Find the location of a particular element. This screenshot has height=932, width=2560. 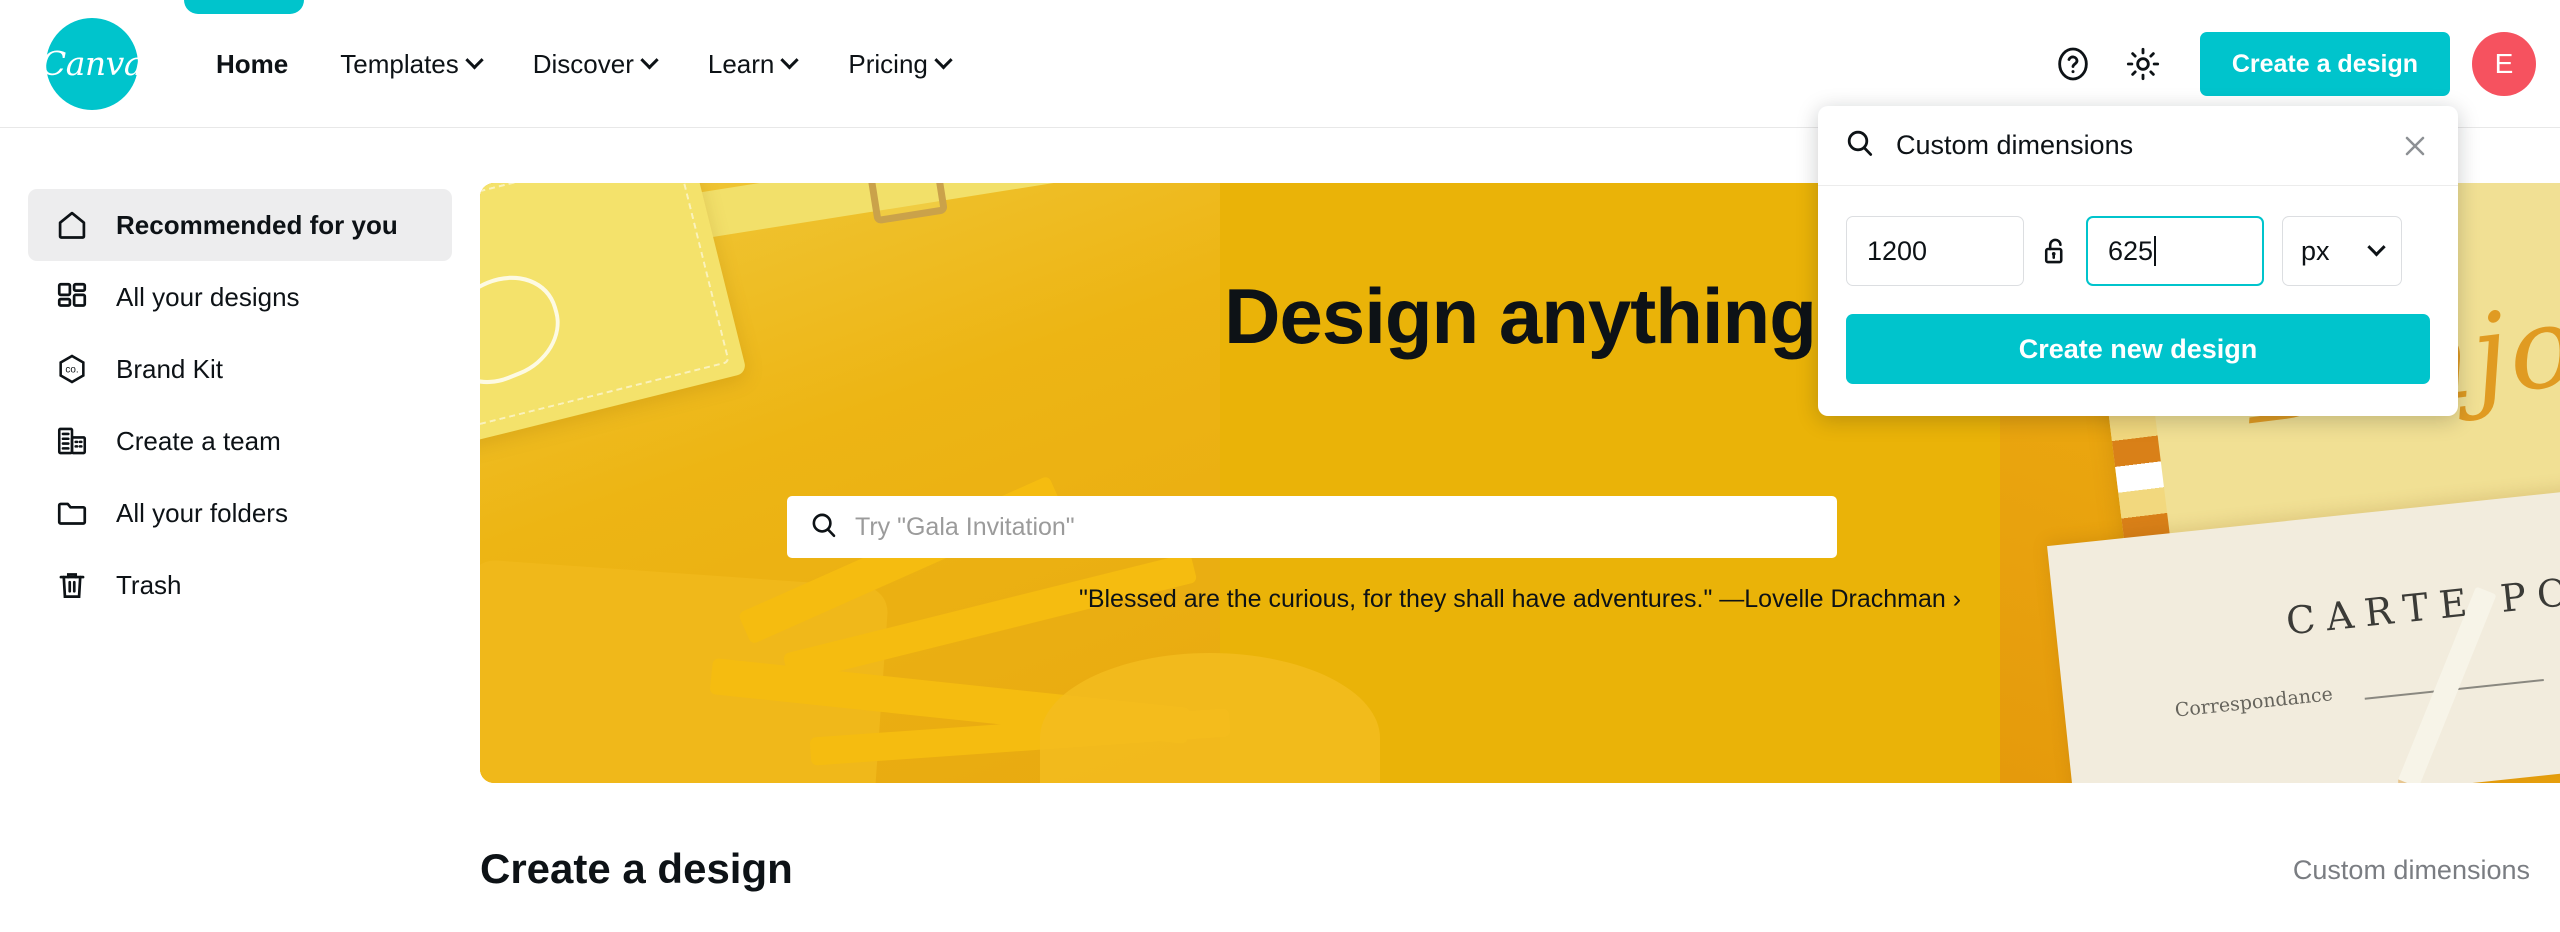

help-circle-icon is located at coordinates (2073, 64).